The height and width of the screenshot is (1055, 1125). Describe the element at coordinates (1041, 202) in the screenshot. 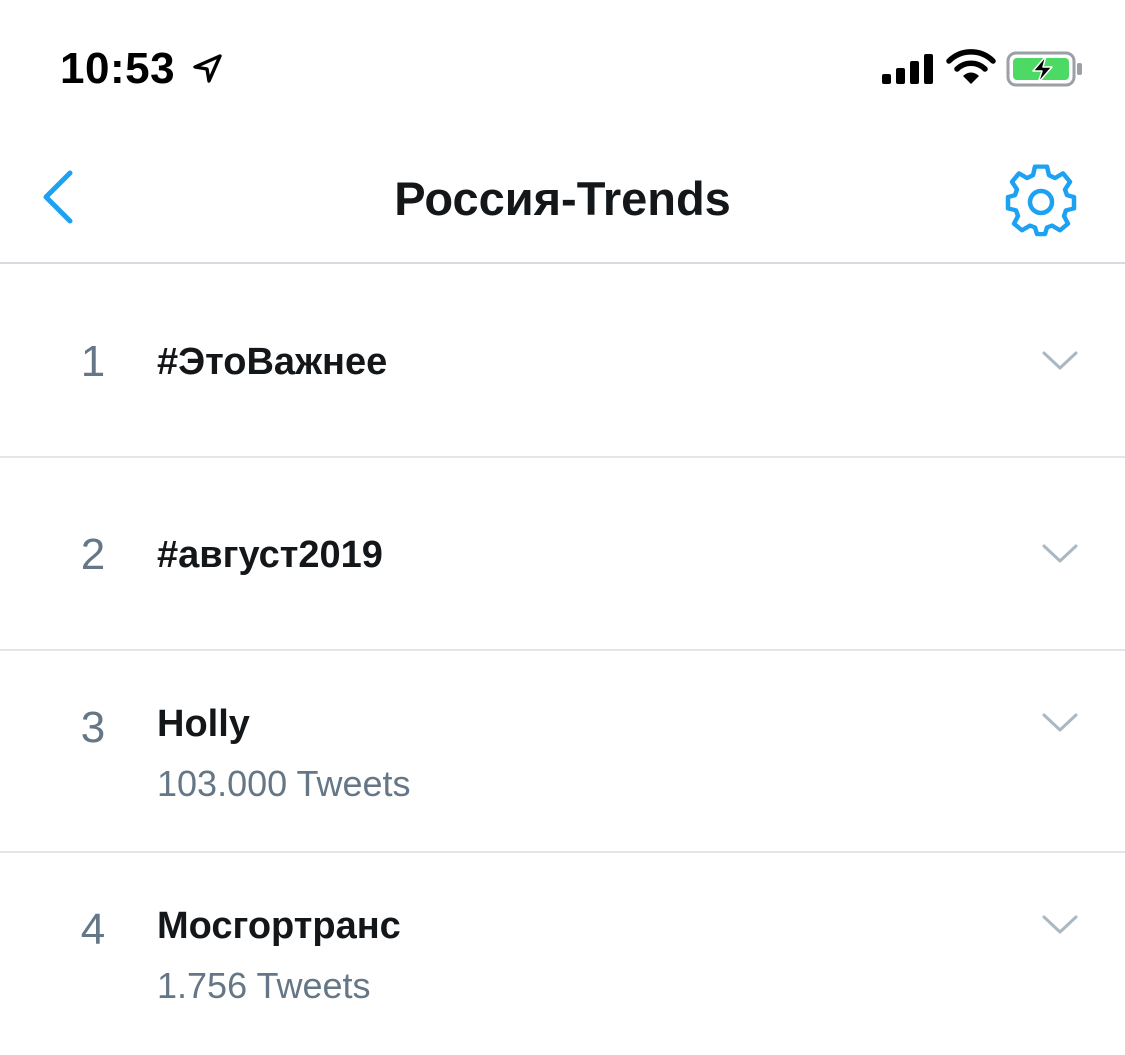

I see `gear-icon` at that location.